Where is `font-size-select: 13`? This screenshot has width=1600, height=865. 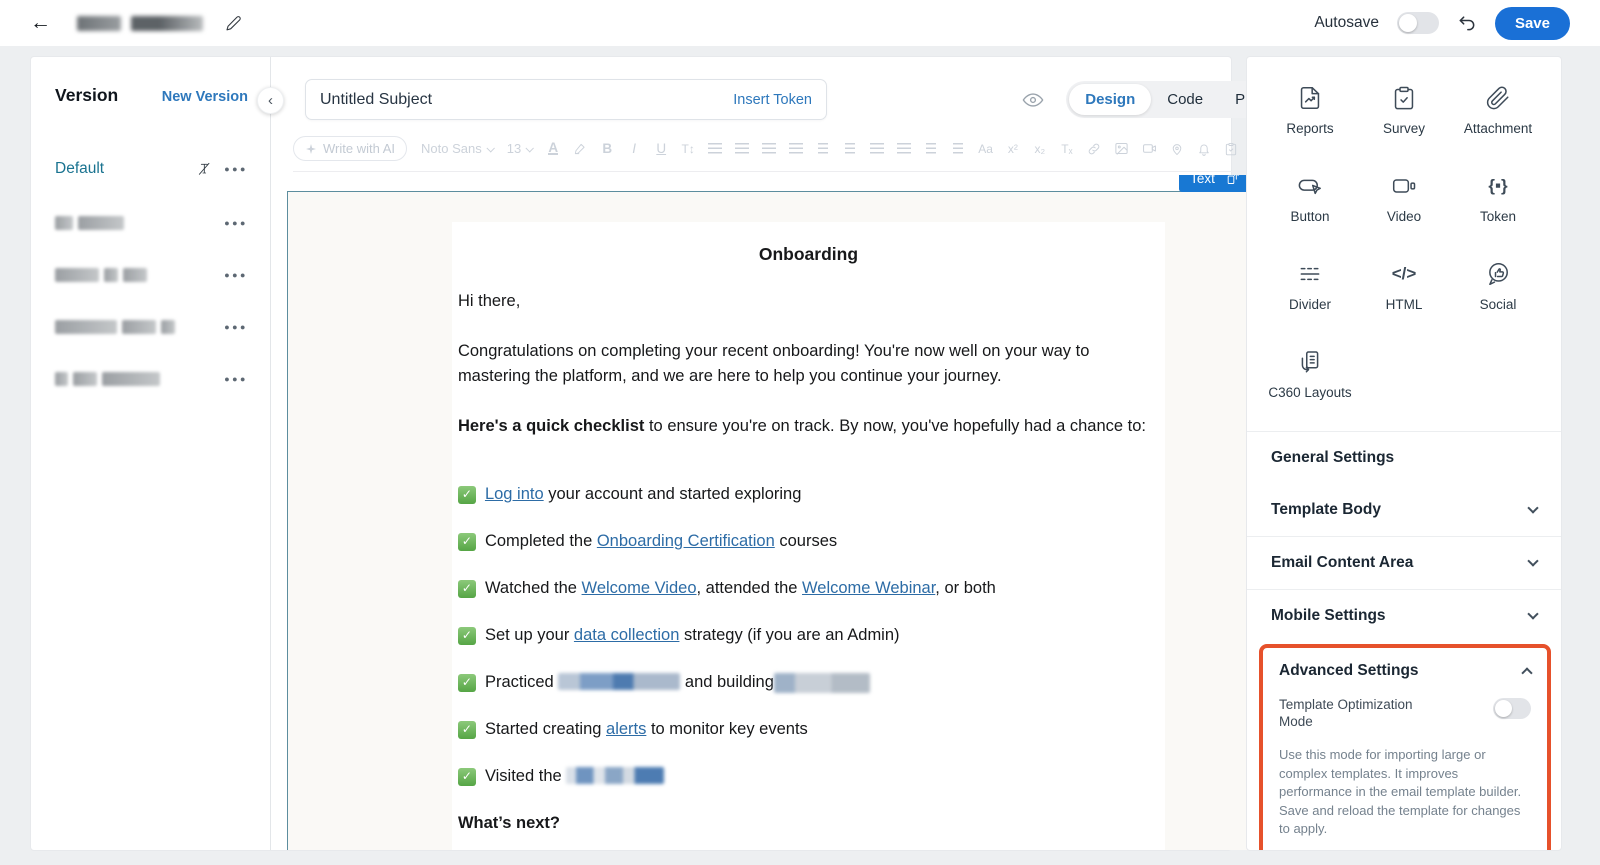
font-size-select: 13 is located at coordinates (521, 148).